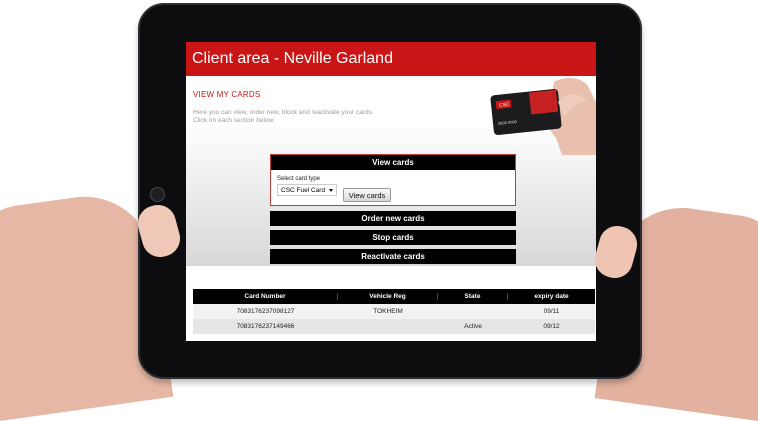 Image resolution: width=758 pixels, height=421 pixels. I want to click on expiry-date-cell: 09/11, so click(551, 311).